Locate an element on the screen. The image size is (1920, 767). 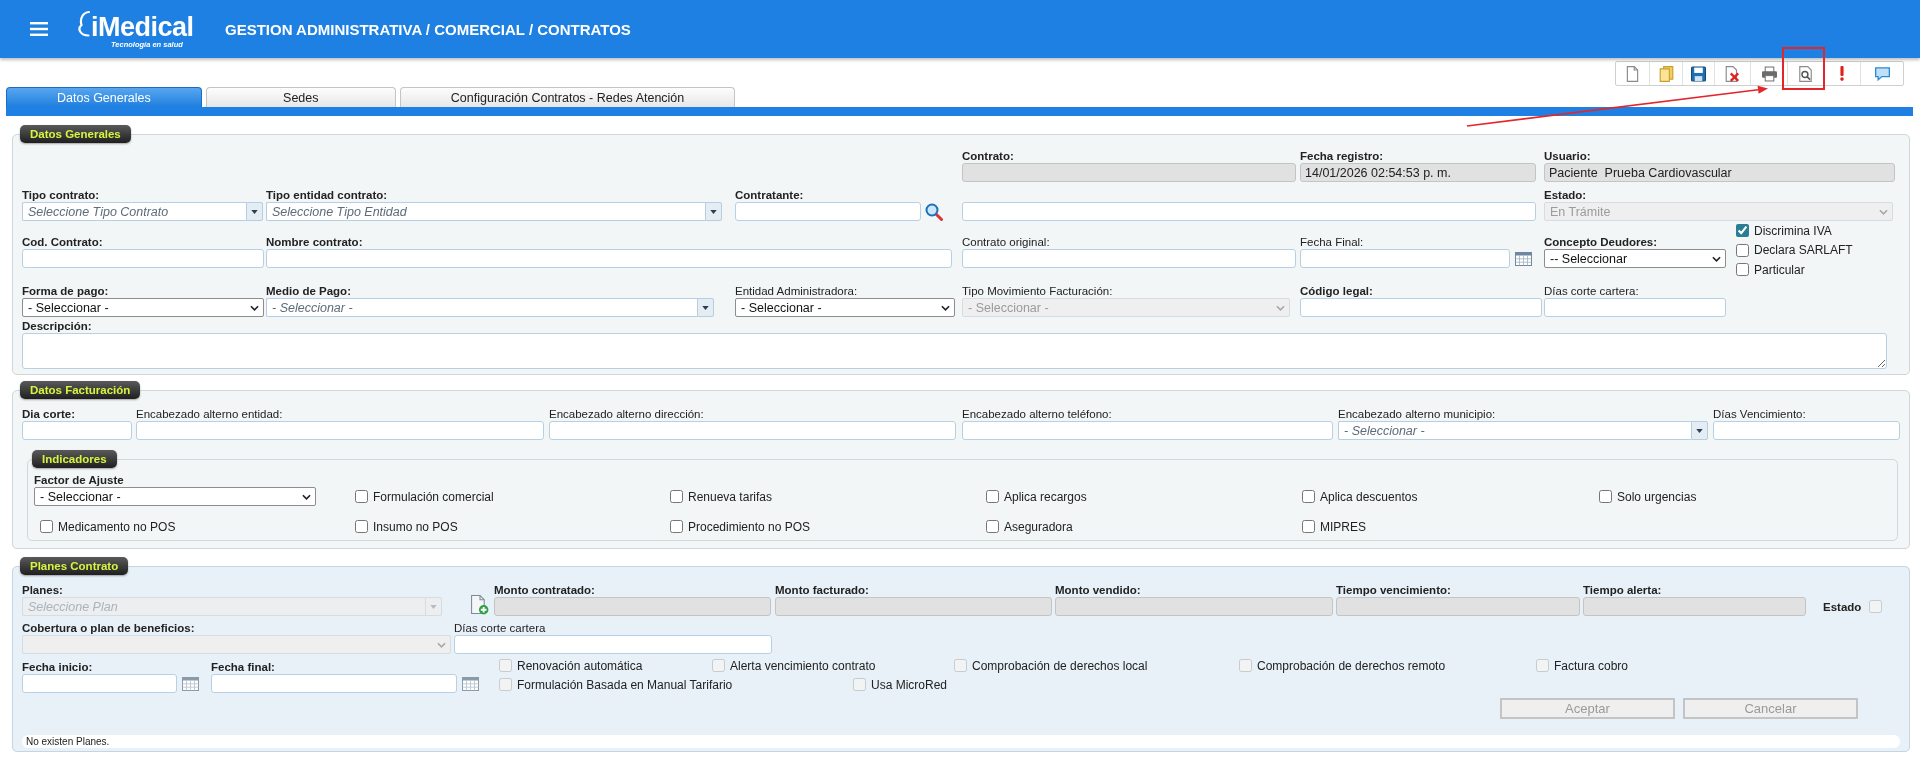
field-label: Nombre contrato: is located at coordinates (314, 242).